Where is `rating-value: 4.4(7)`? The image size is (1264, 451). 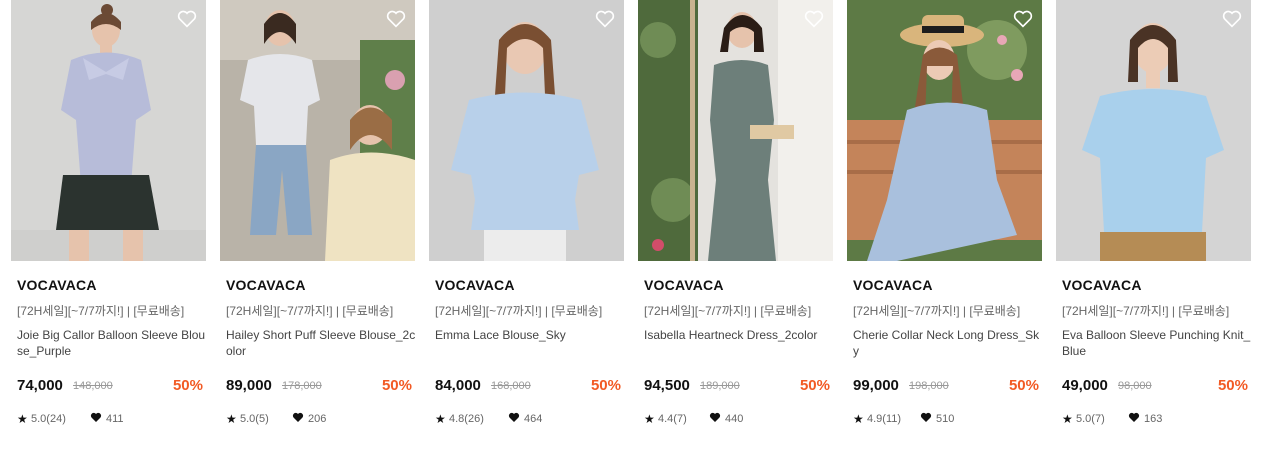 rating-value: 4.4(7) is located at coordinates (672, 419).